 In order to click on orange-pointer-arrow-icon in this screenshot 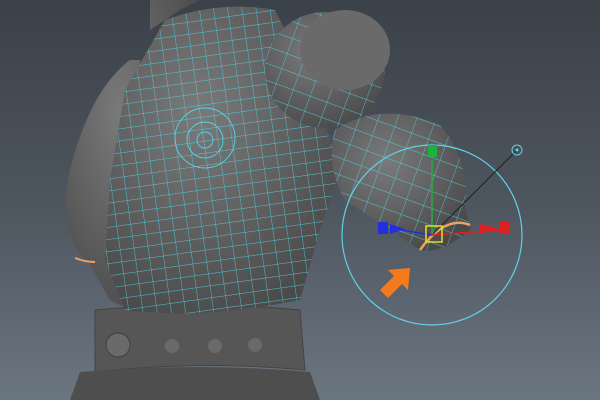, I will do `click(395, 283)`.